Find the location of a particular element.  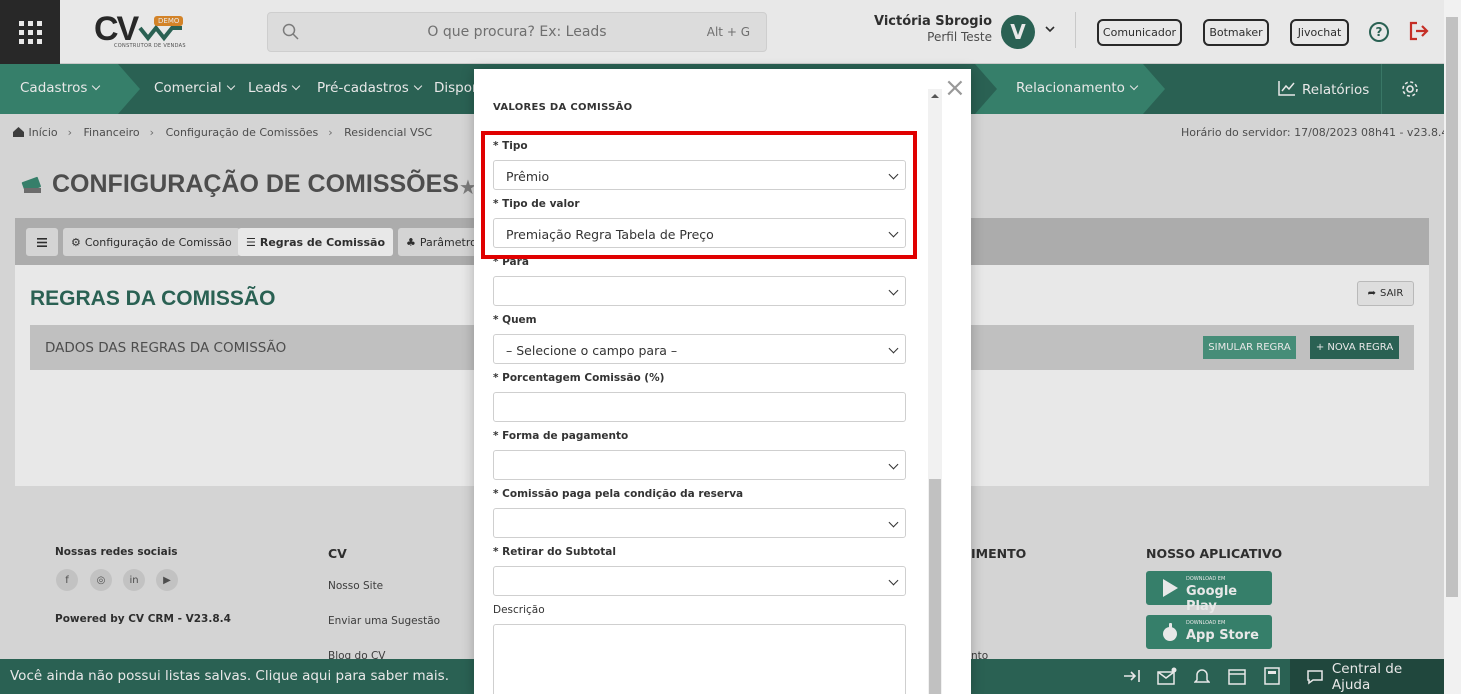

comissao-condicao-select is located at coordinates (699, 523).